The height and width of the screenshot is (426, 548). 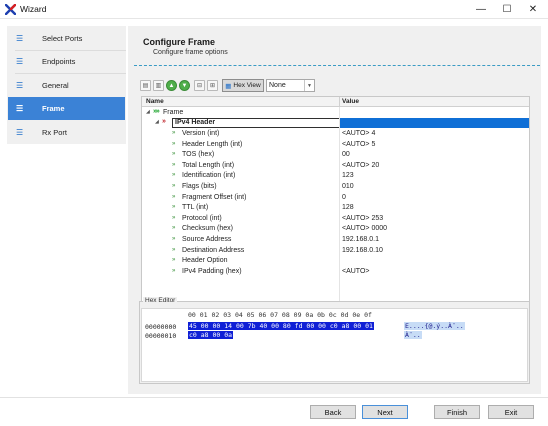 What do you see at coordinates (274, 397) in the screenshot?
I see `footer-divider` at bounding box center [274, 397].